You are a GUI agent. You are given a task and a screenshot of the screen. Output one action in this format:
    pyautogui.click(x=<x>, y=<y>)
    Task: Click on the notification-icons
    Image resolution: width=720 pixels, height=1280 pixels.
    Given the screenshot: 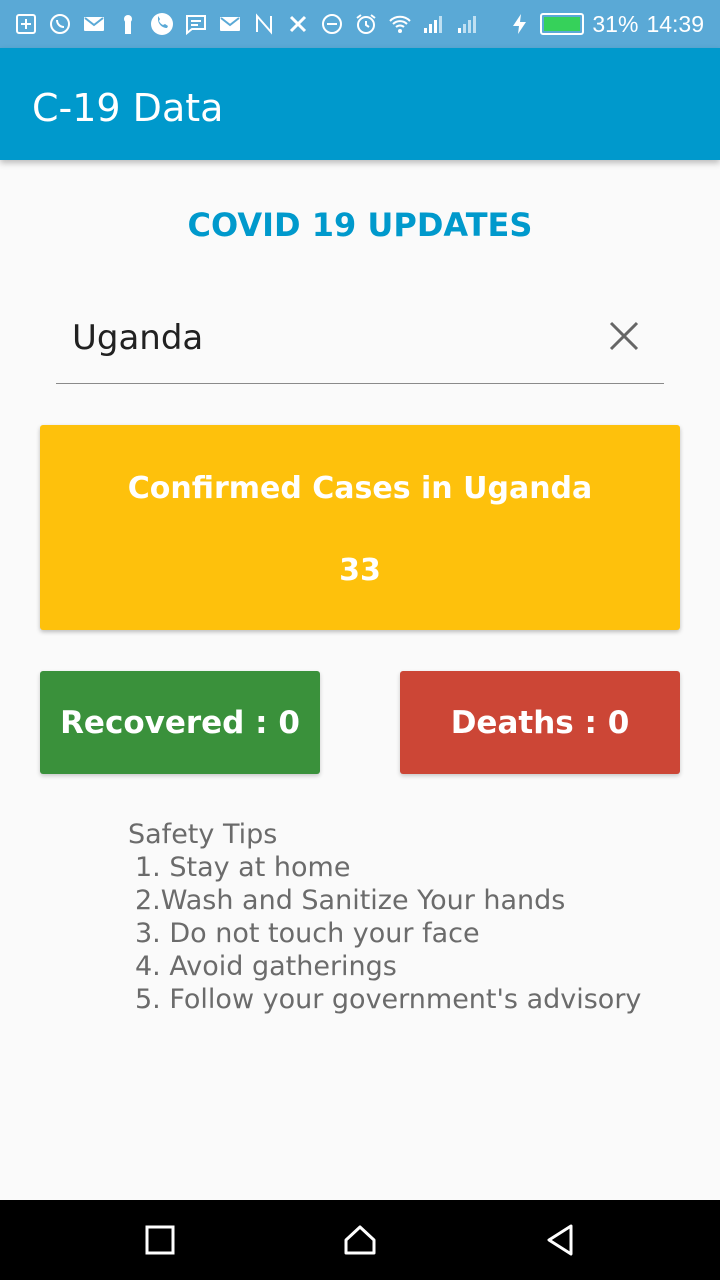 What is the action you would take?
    pyautogui.click(x=247, y=24)
    